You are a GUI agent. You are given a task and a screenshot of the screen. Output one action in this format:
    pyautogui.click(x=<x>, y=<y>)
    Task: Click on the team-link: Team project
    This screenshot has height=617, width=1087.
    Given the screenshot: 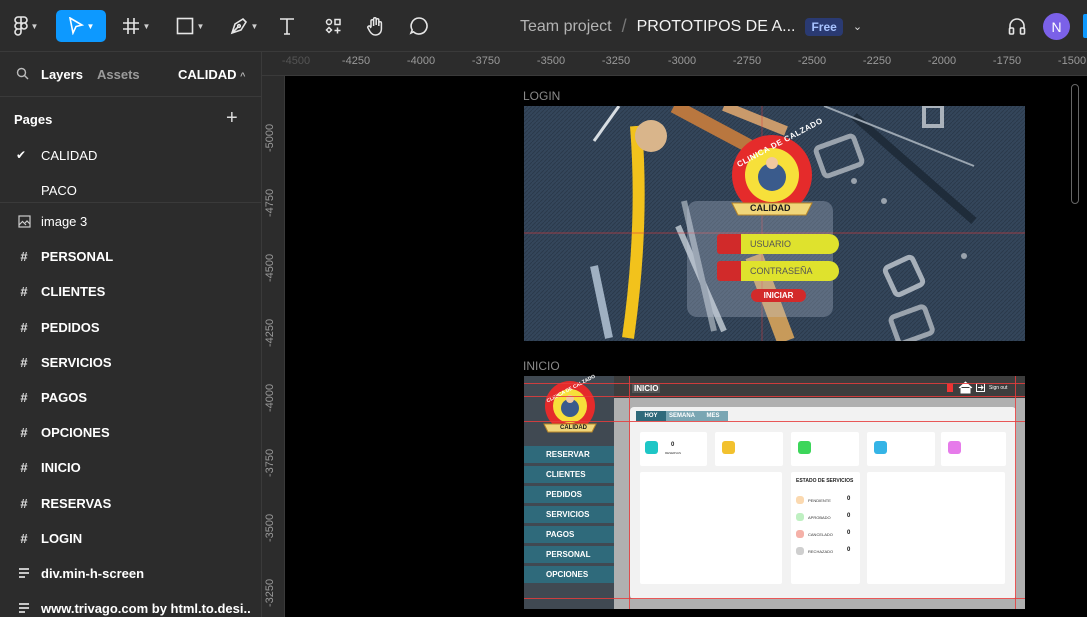 What is the action you would take?
    pyautogui.click(x=566, y=27)
    